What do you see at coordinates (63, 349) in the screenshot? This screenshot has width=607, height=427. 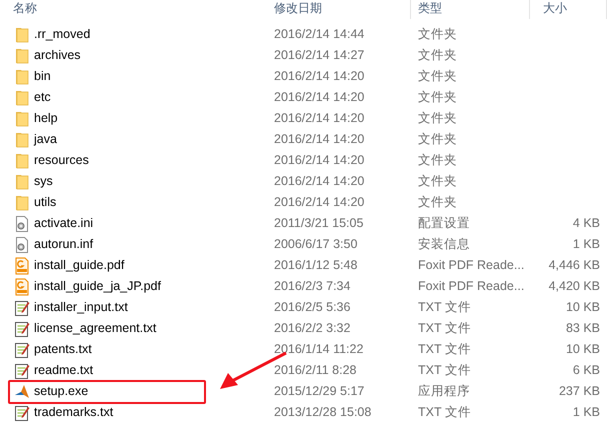 I see `file-name: patents.txt` at bounding box center [63, 349].